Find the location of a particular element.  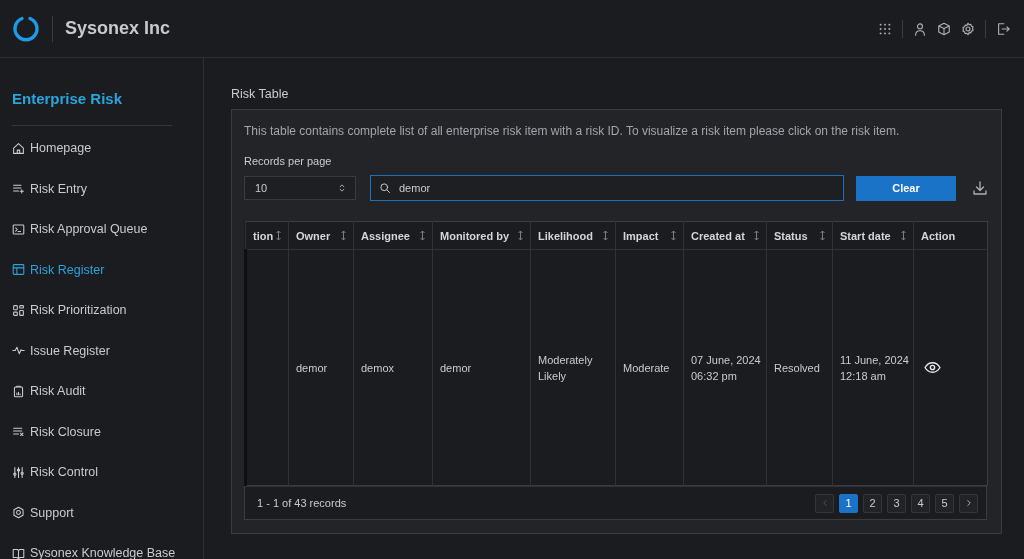

column-header: Monitored by is located at coordinates (475, 235).